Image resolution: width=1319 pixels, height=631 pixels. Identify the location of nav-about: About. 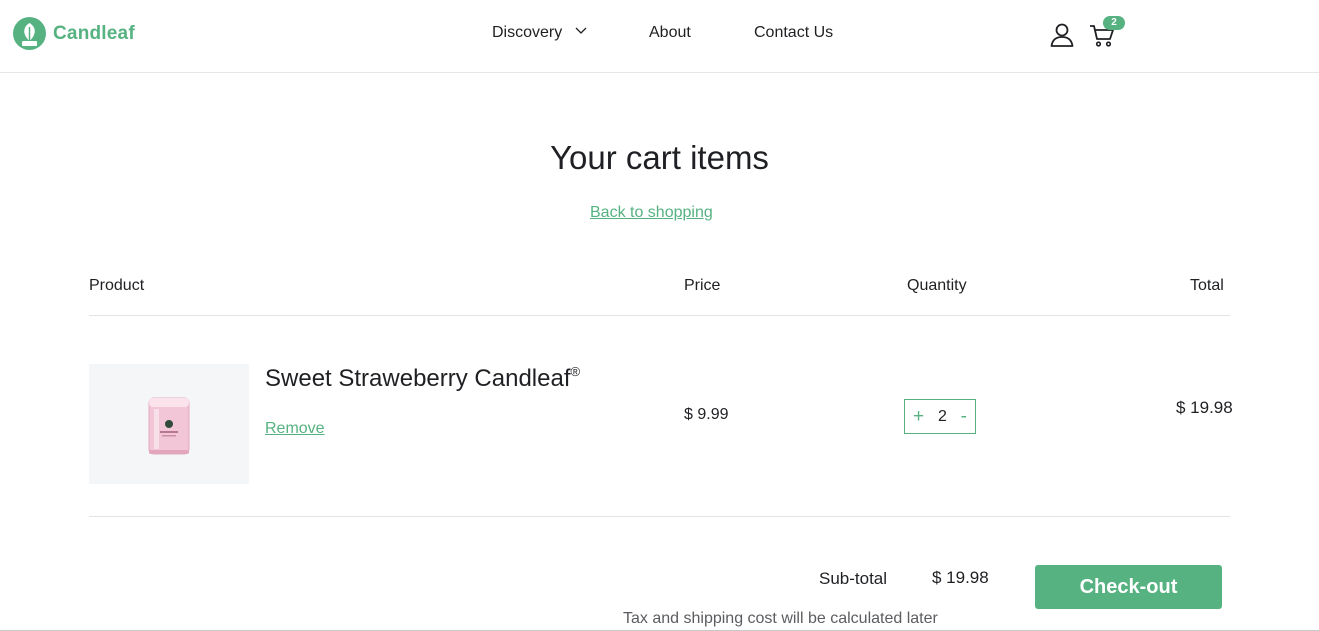
(670, 33).